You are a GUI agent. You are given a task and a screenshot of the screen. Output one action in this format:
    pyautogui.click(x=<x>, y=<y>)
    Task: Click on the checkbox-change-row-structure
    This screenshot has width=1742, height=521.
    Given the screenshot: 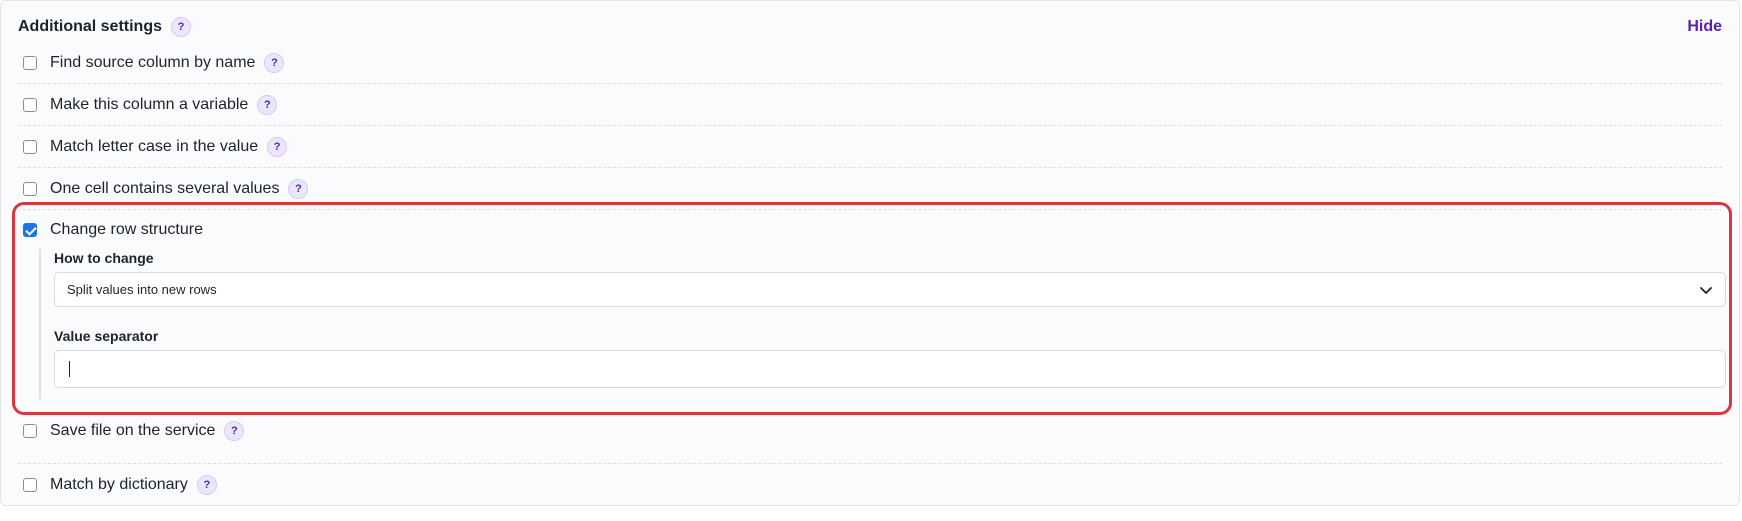 What is the action you would take?
    pyautogui.click(x=30, y=230)
    